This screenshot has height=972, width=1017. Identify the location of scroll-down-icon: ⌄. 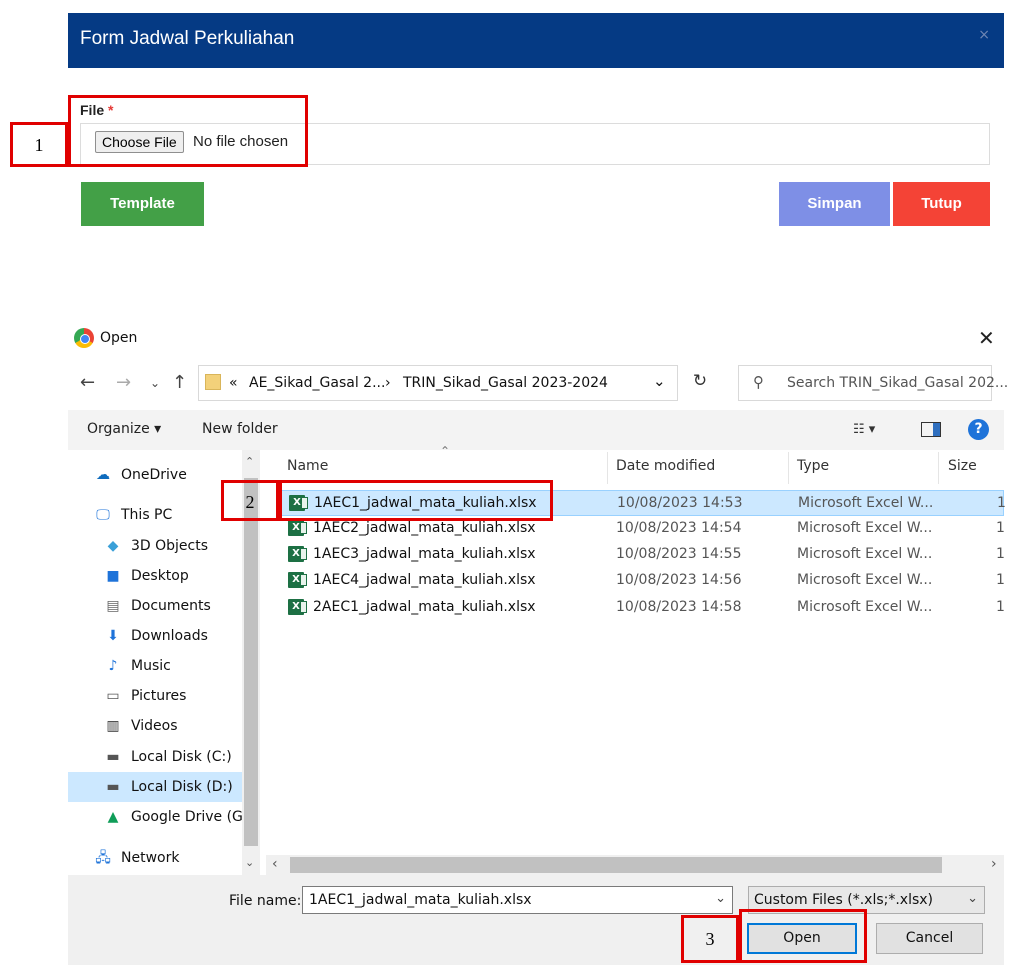
(249, 862).